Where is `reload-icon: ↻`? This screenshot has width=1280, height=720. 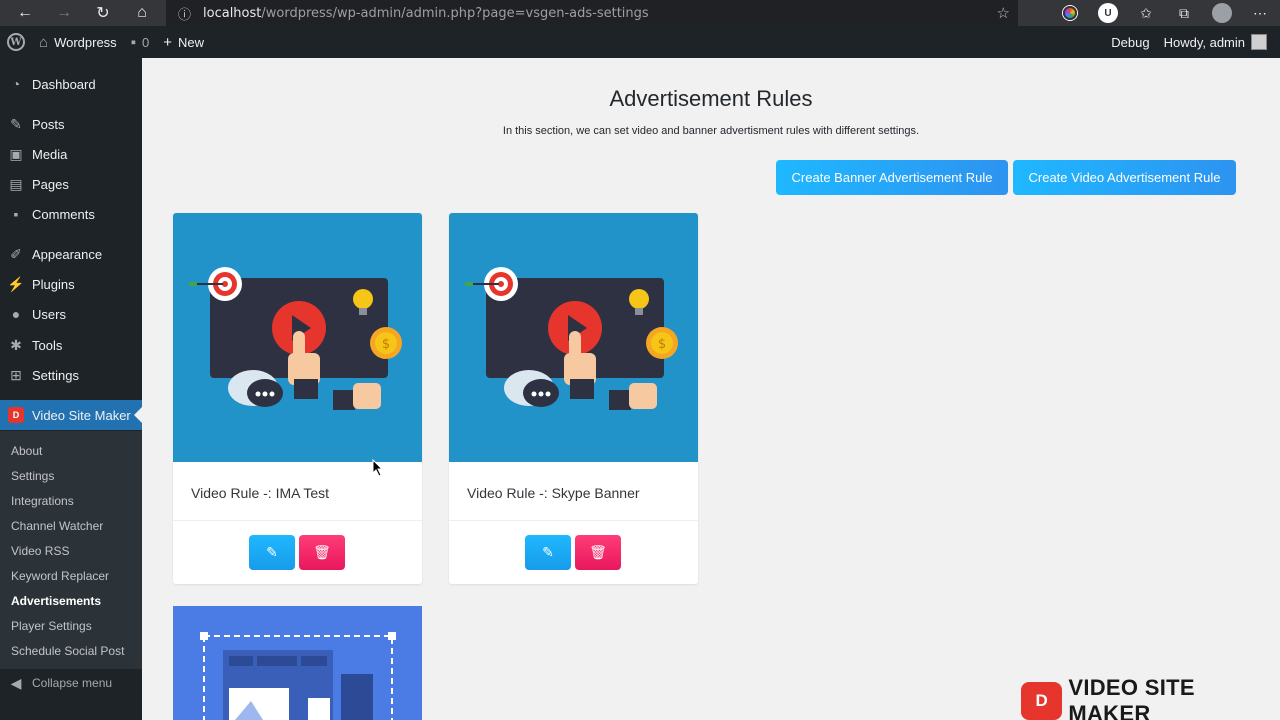 reload-icon: ↻ is located at coordinates (103, 13).